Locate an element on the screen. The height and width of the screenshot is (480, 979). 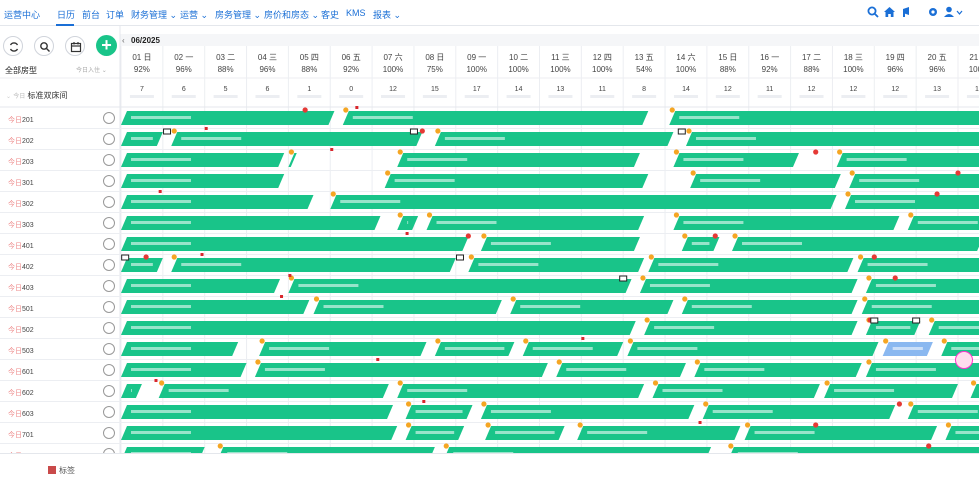
gear-icon is located at coordinates (933, 14).